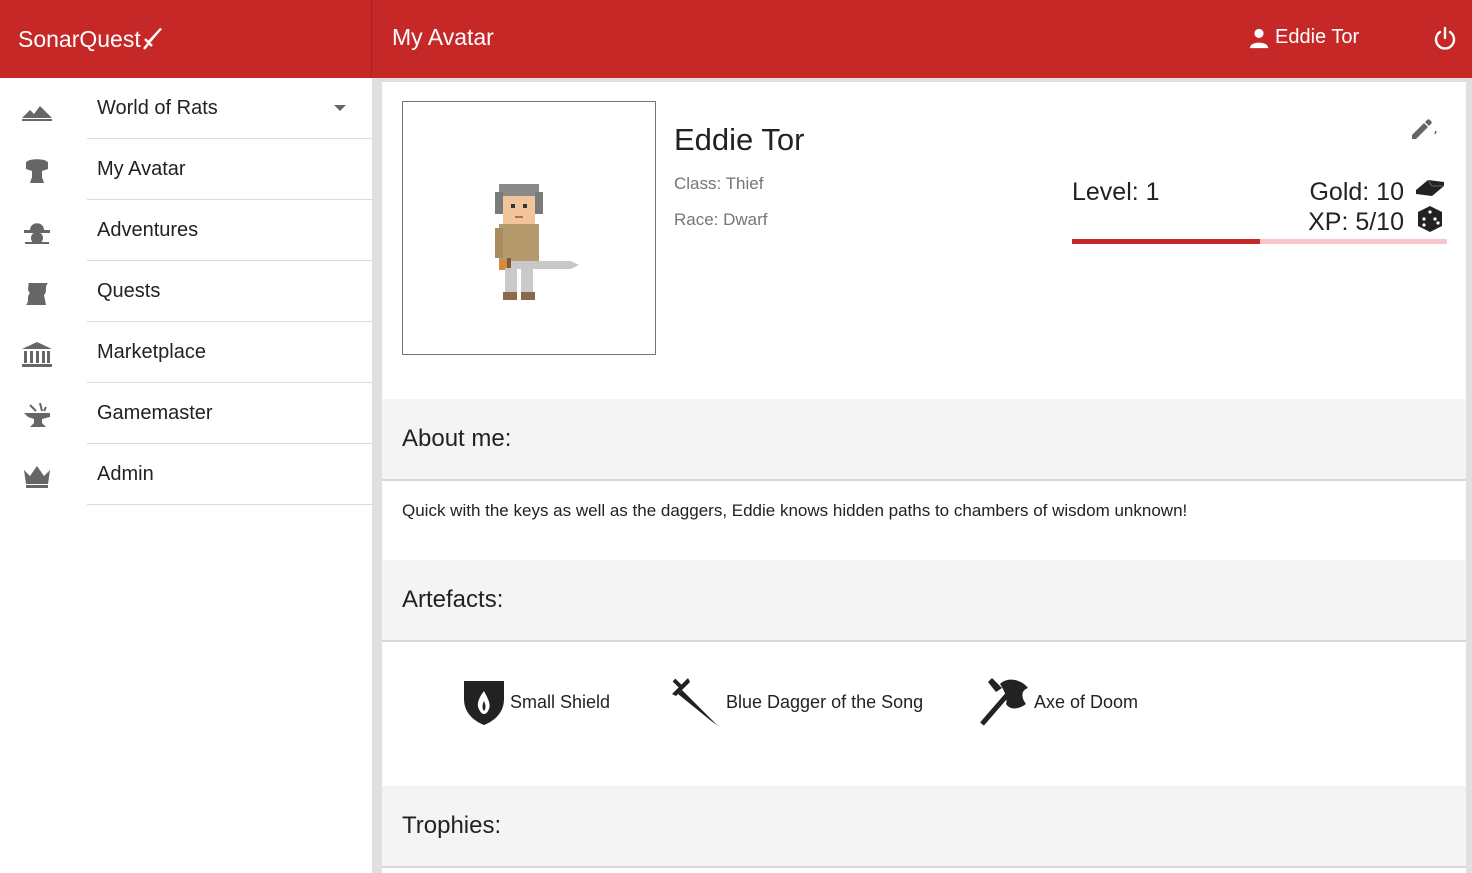  I want to click on top-bar: SonarQuest My Avatar Eddie Tor, so click(736, 39).